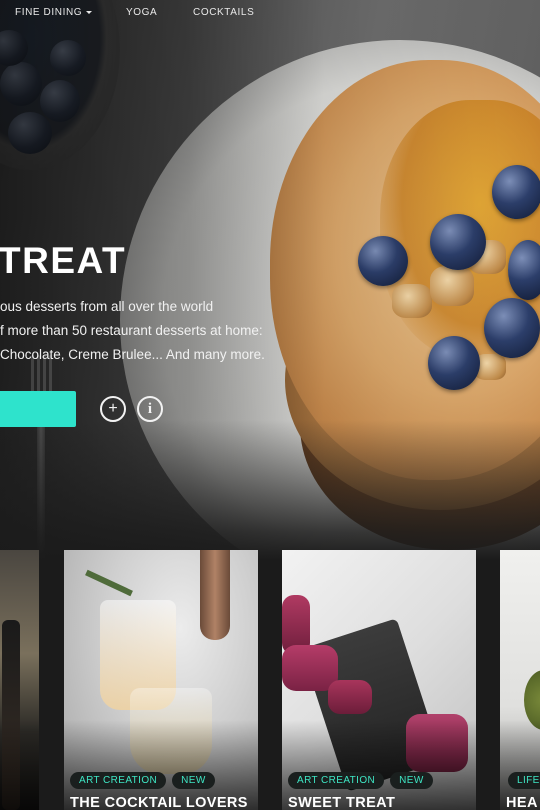 The image size is (540, 810). I want to click on card-title: SWEET TREAT, so click(342, 802).